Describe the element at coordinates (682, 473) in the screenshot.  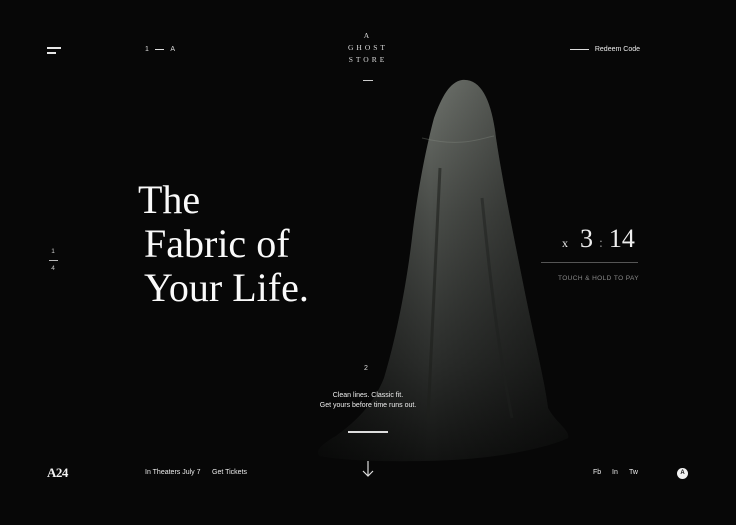
I see `a24-badge-icon: A` at that location.